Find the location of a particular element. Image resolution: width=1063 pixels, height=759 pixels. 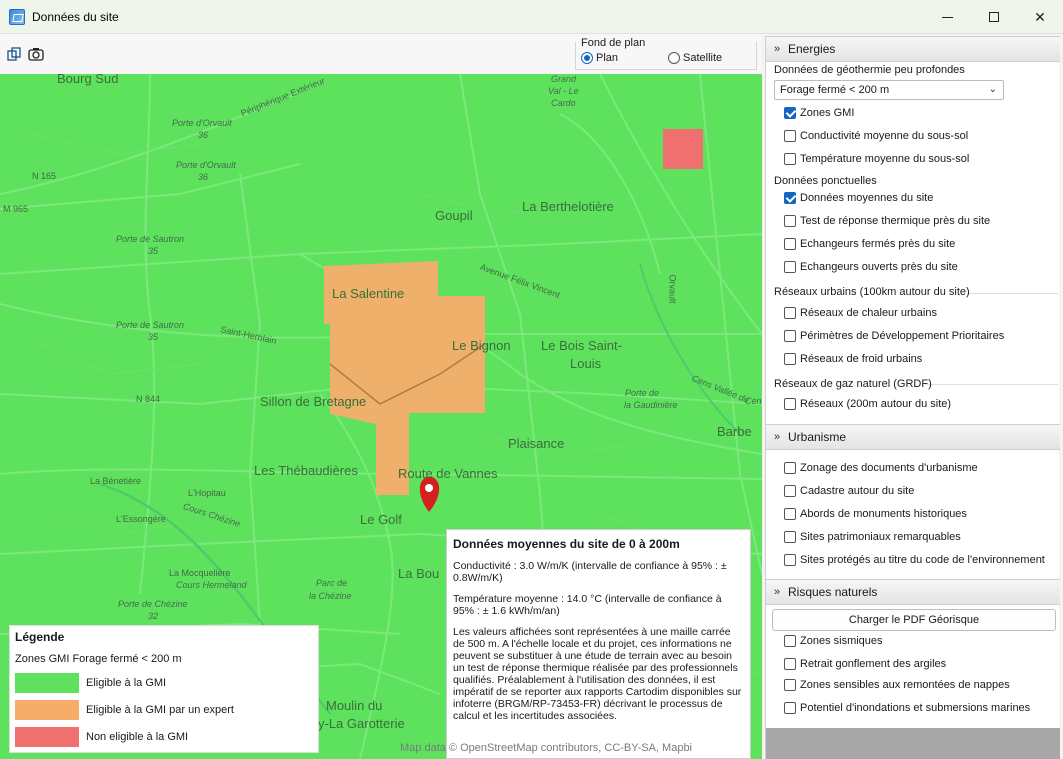

section-urbanisme-header: » Urbanisme is located at coordinates (913, 437).